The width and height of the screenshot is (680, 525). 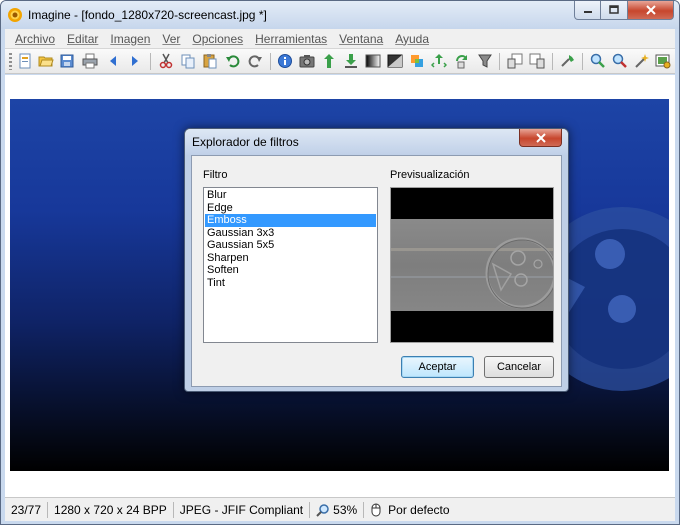 I want to click on sun-flower-icon, so click(x=15, y=15).